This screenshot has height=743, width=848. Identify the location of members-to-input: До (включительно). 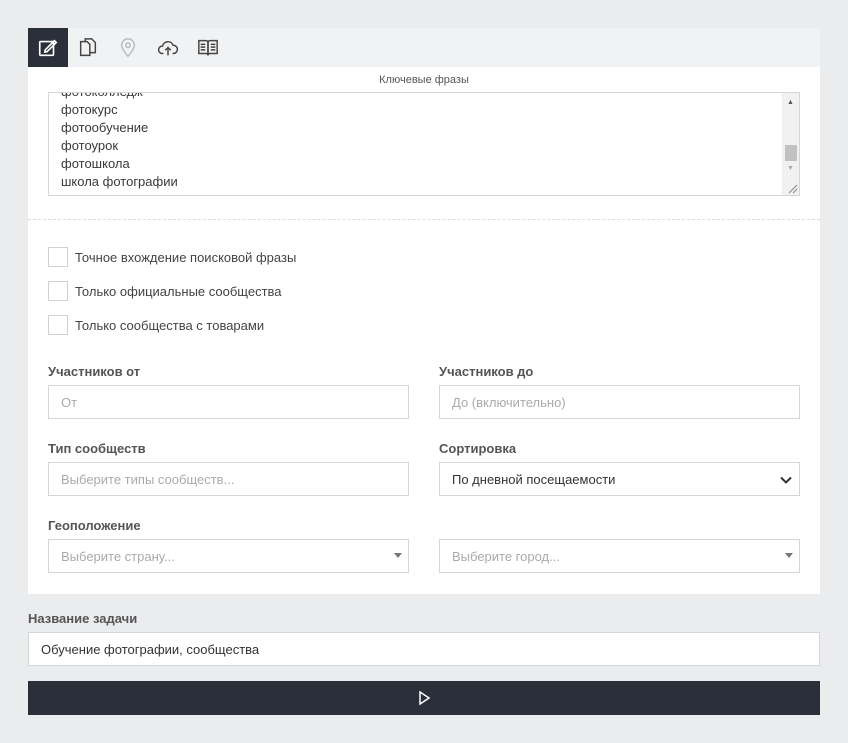
(619, 402).